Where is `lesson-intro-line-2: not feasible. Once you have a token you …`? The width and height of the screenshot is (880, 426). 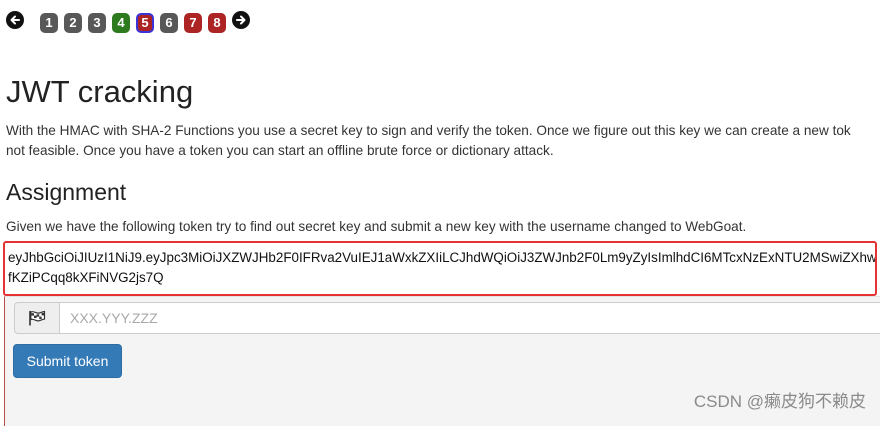 lesson-intro-line-2: not feasible. Once you have a token you … is located at coordinates (280, 150).